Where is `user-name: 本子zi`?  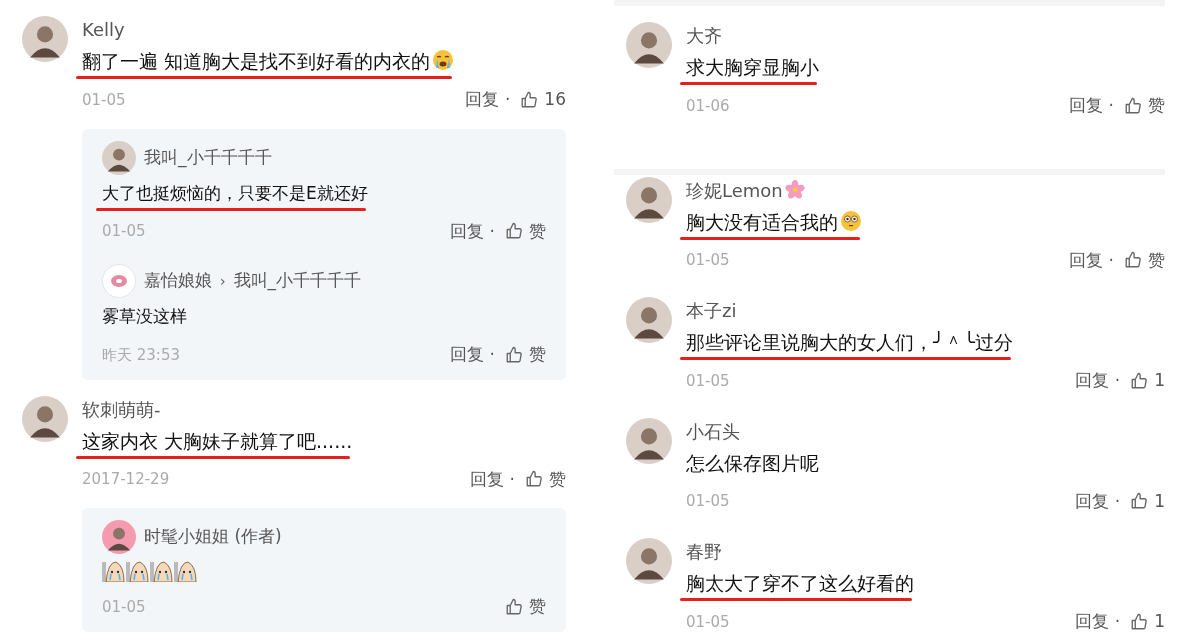 user-name: 本子zi is located at coordinates (711, 311).